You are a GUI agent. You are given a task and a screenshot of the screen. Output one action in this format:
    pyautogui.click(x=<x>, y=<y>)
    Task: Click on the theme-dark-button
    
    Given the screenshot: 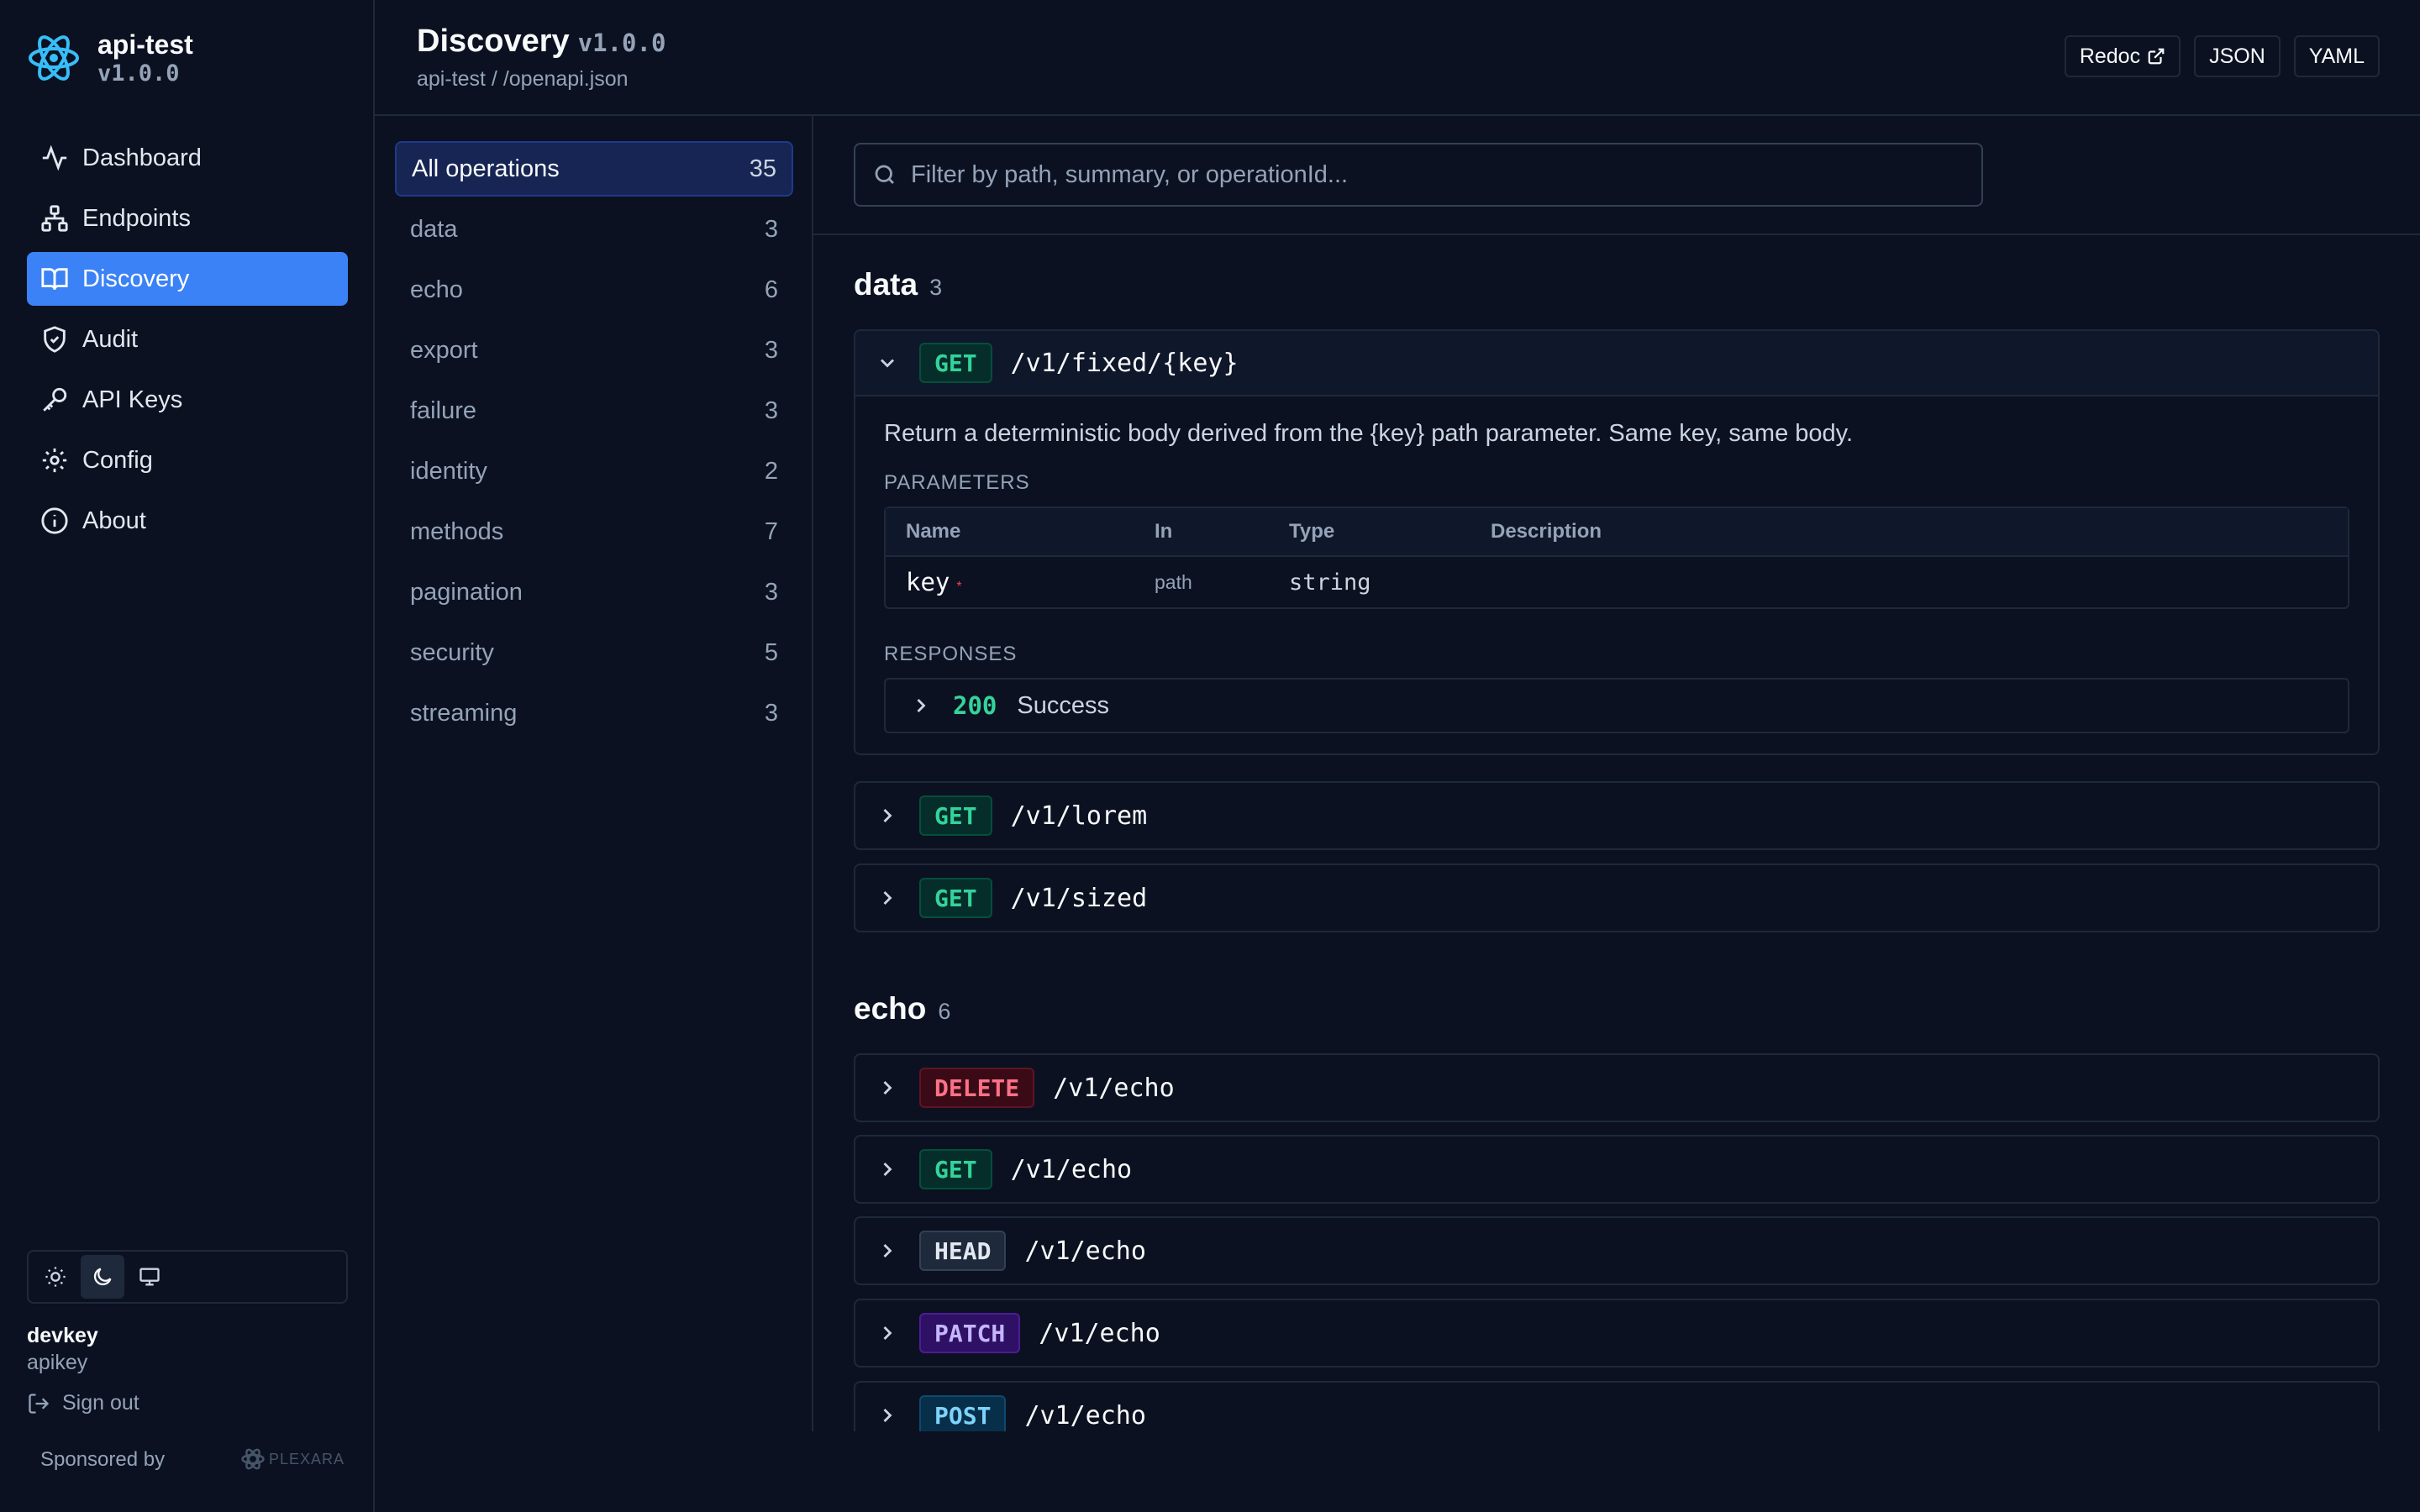 What is the action you would take?
    pyautogui.click(x=102, y=1277)
    